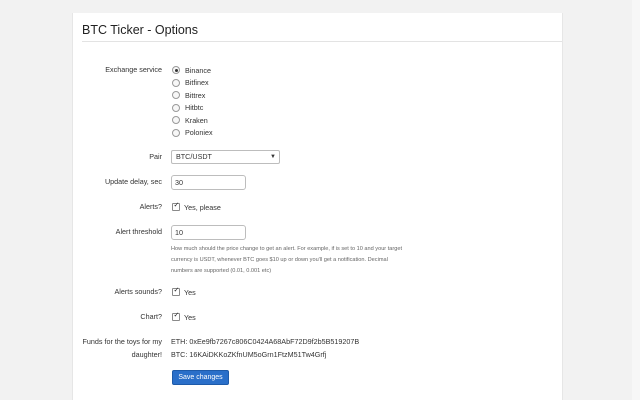 The width and height of the screenshot is (640, 400). What do you see at coordinates (150, 206) in the screenshot?
I see `alerts-label: Alerts?` at bounding box center [150, 206].